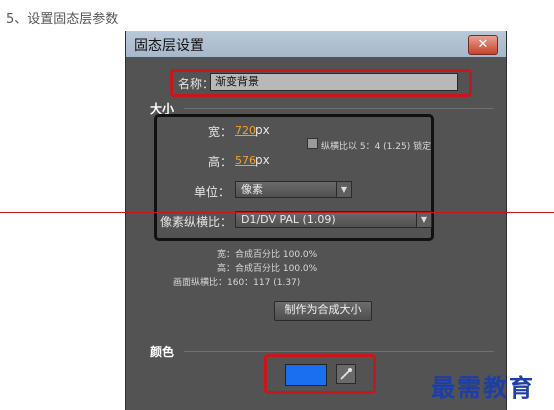 This screenshot has height=410, width=554. I want to click on dialog-titlebar: 固态层设置 ✕, so click(316, 44).